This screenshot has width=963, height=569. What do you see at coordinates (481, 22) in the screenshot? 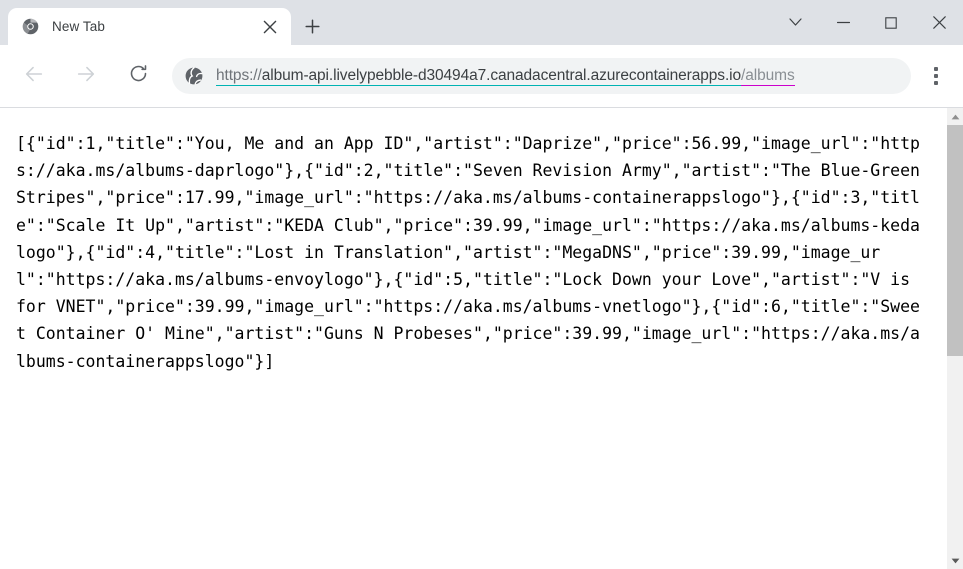
I see `tab-strip: New Tab` at bounding box center [481, 22].